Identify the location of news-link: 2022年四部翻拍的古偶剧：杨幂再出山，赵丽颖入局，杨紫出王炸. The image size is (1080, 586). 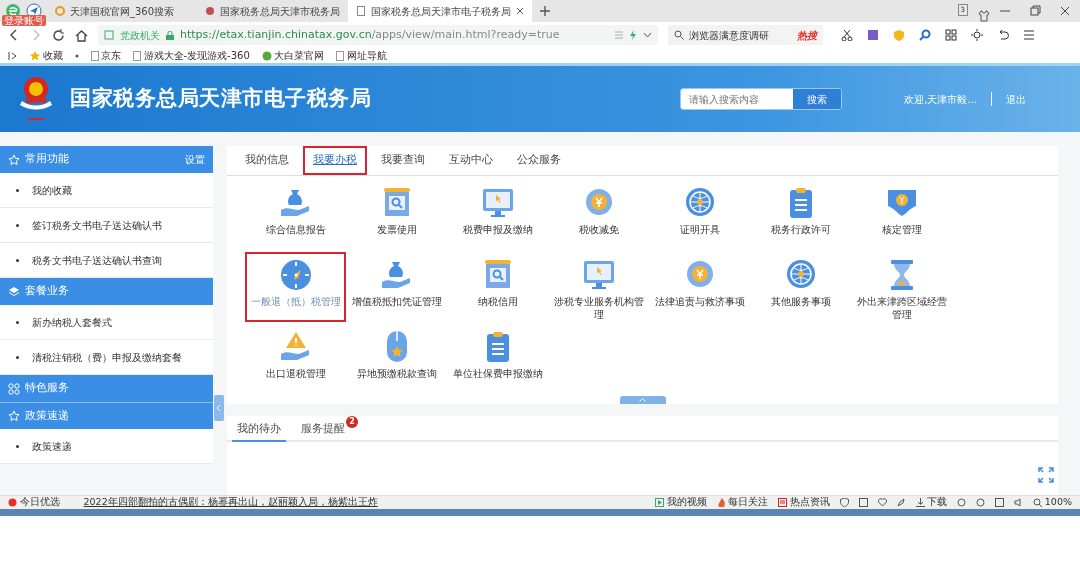
(230, 502).